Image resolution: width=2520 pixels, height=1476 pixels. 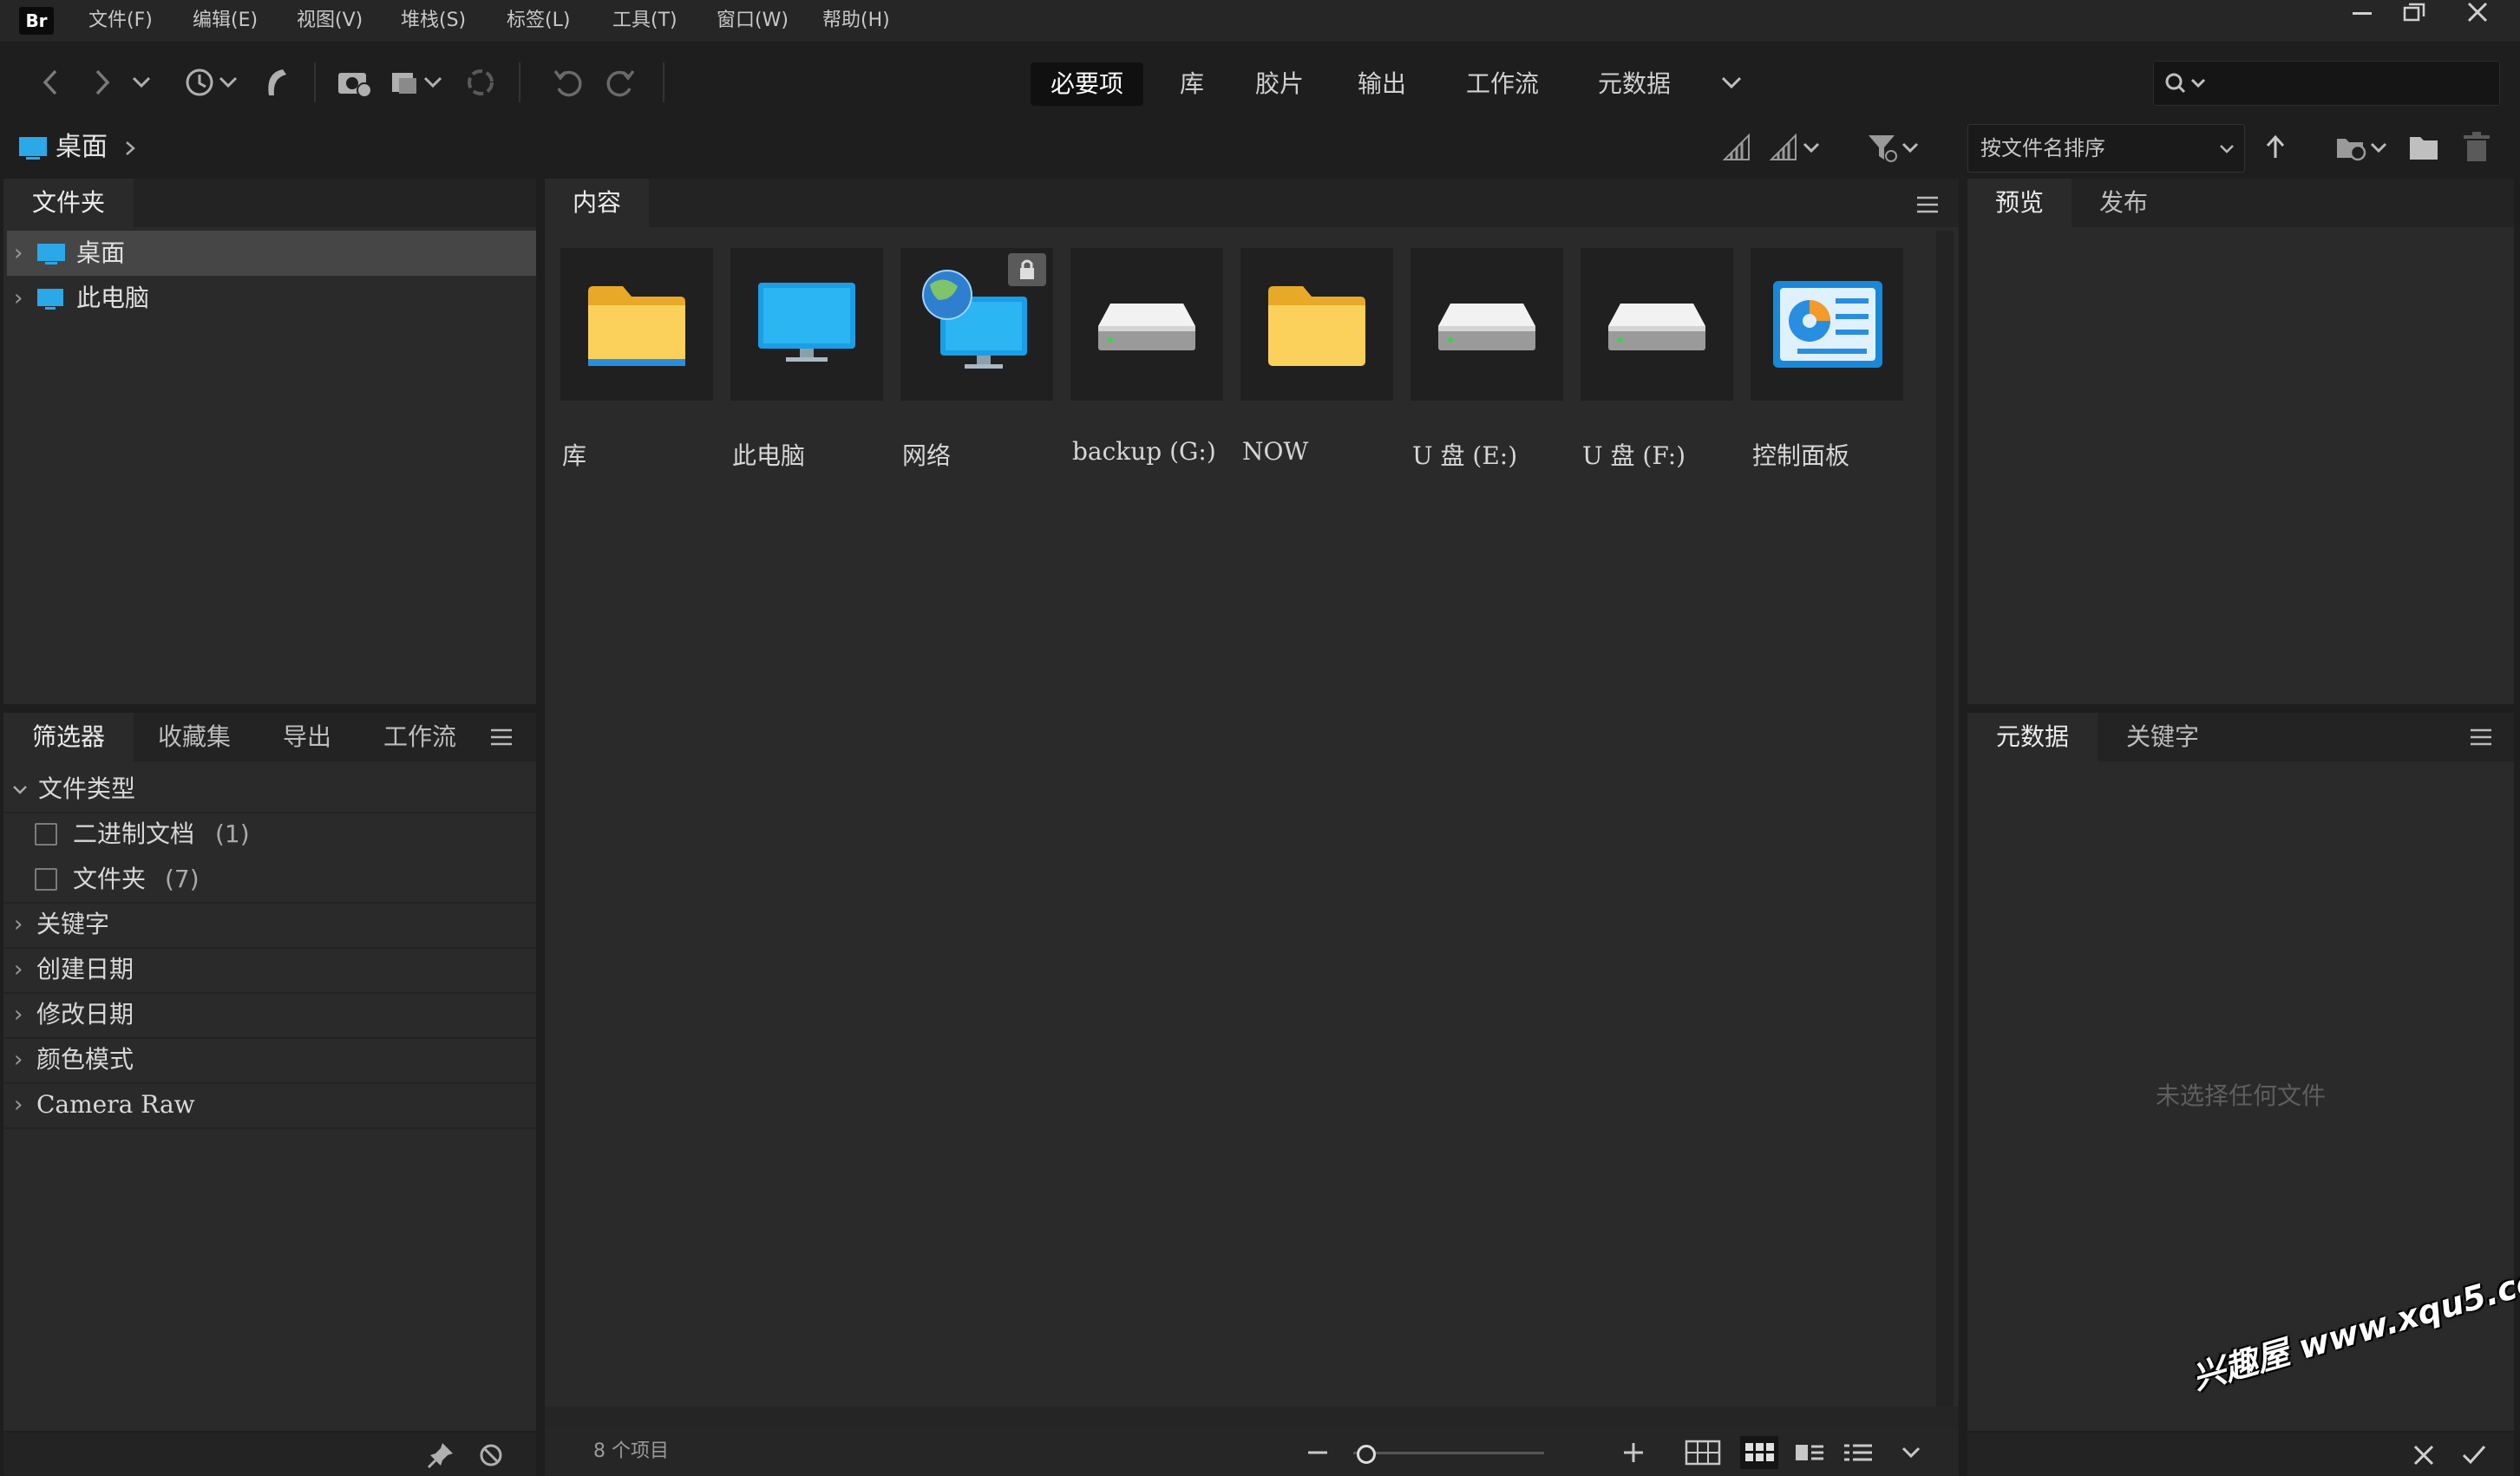 I want to click on tab-keywords: 关键字, so click(x=2163, y=737).